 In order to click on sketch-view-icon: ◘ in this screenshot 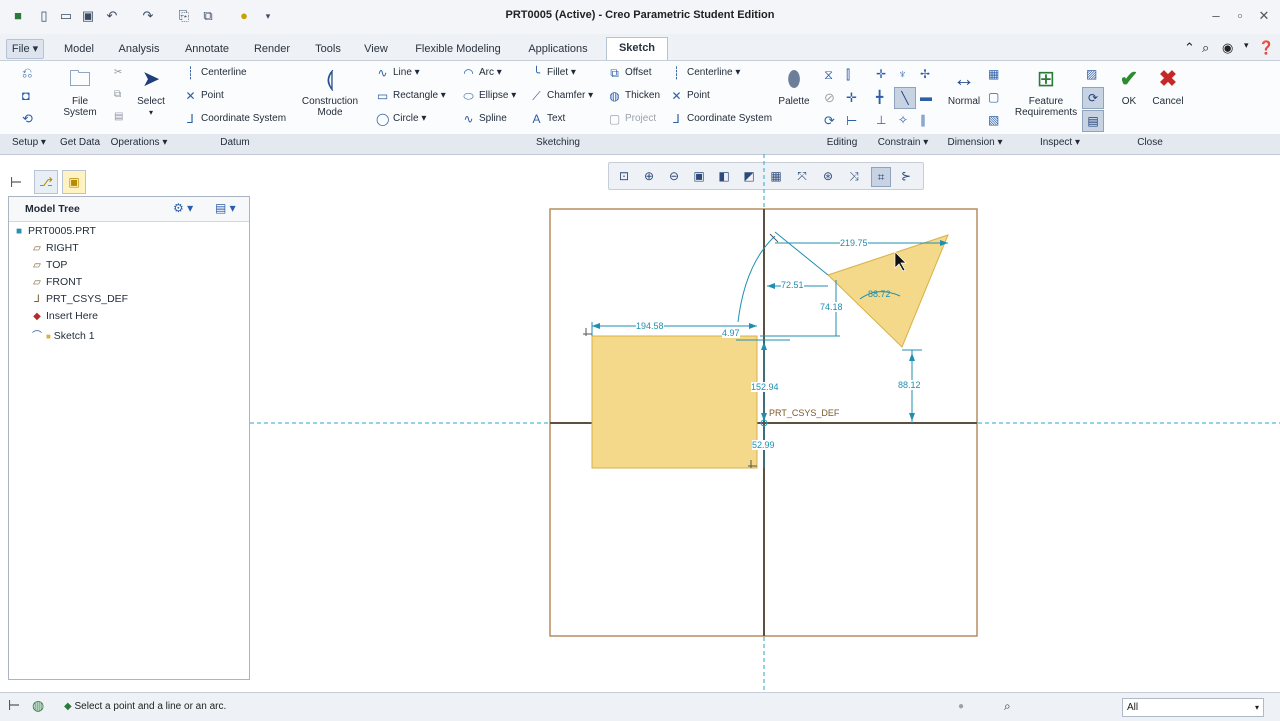, I will do `click(26, 95)`.